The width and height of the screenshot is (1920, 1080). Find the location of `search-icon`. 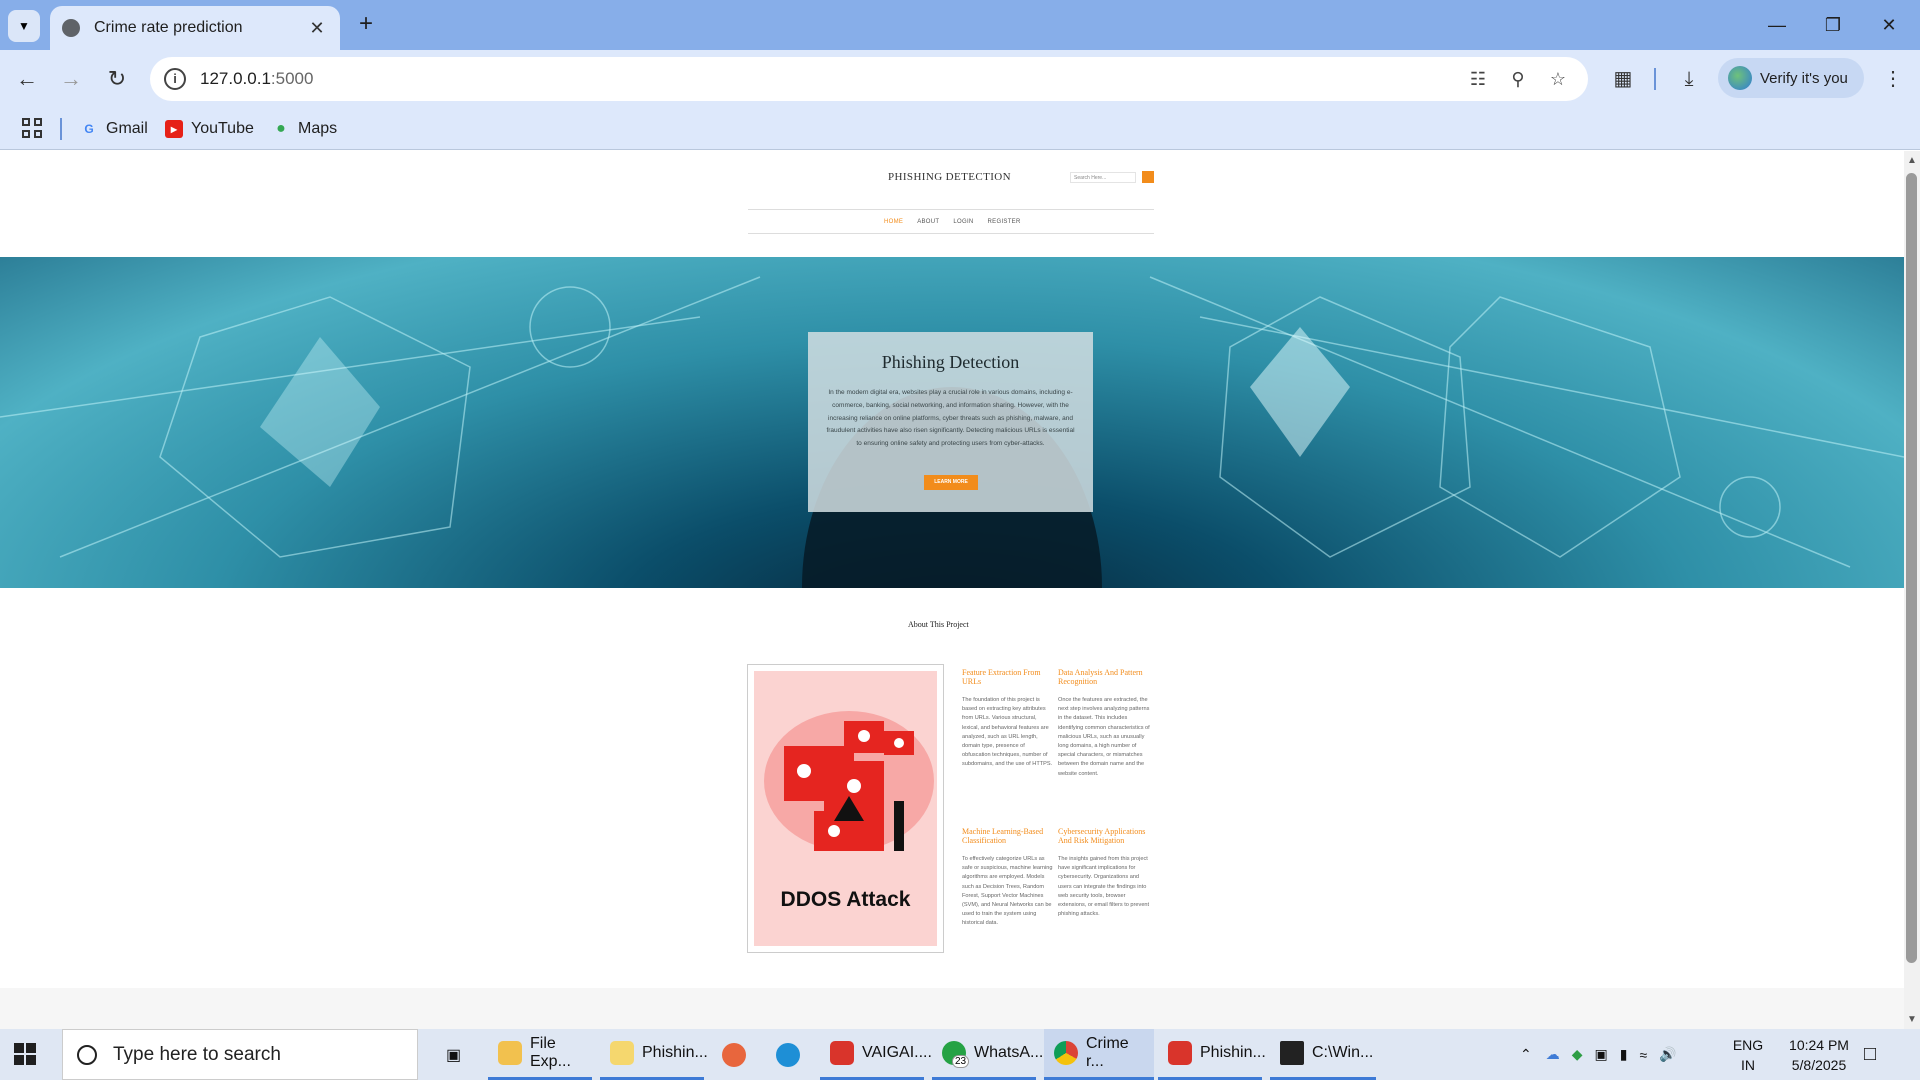

search-icon is located at coordinates (87, 1054).